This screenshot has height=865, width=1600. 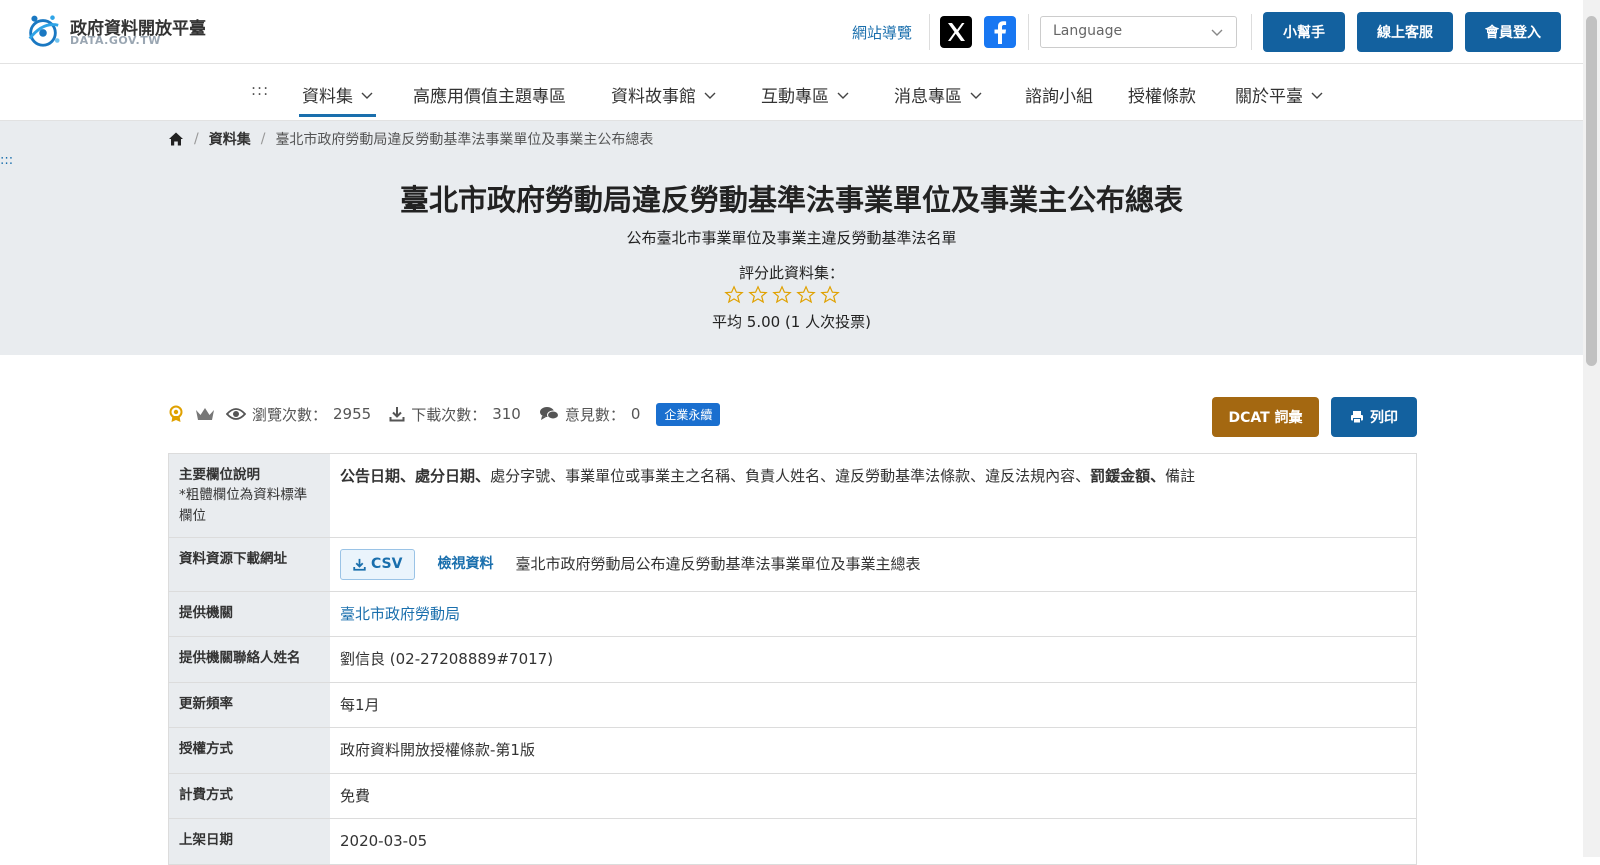 What do you see at coordinates (1304, 32) in the screenshot?
I see `helper-button: 小幫手` at bounding box center [1304, 32].